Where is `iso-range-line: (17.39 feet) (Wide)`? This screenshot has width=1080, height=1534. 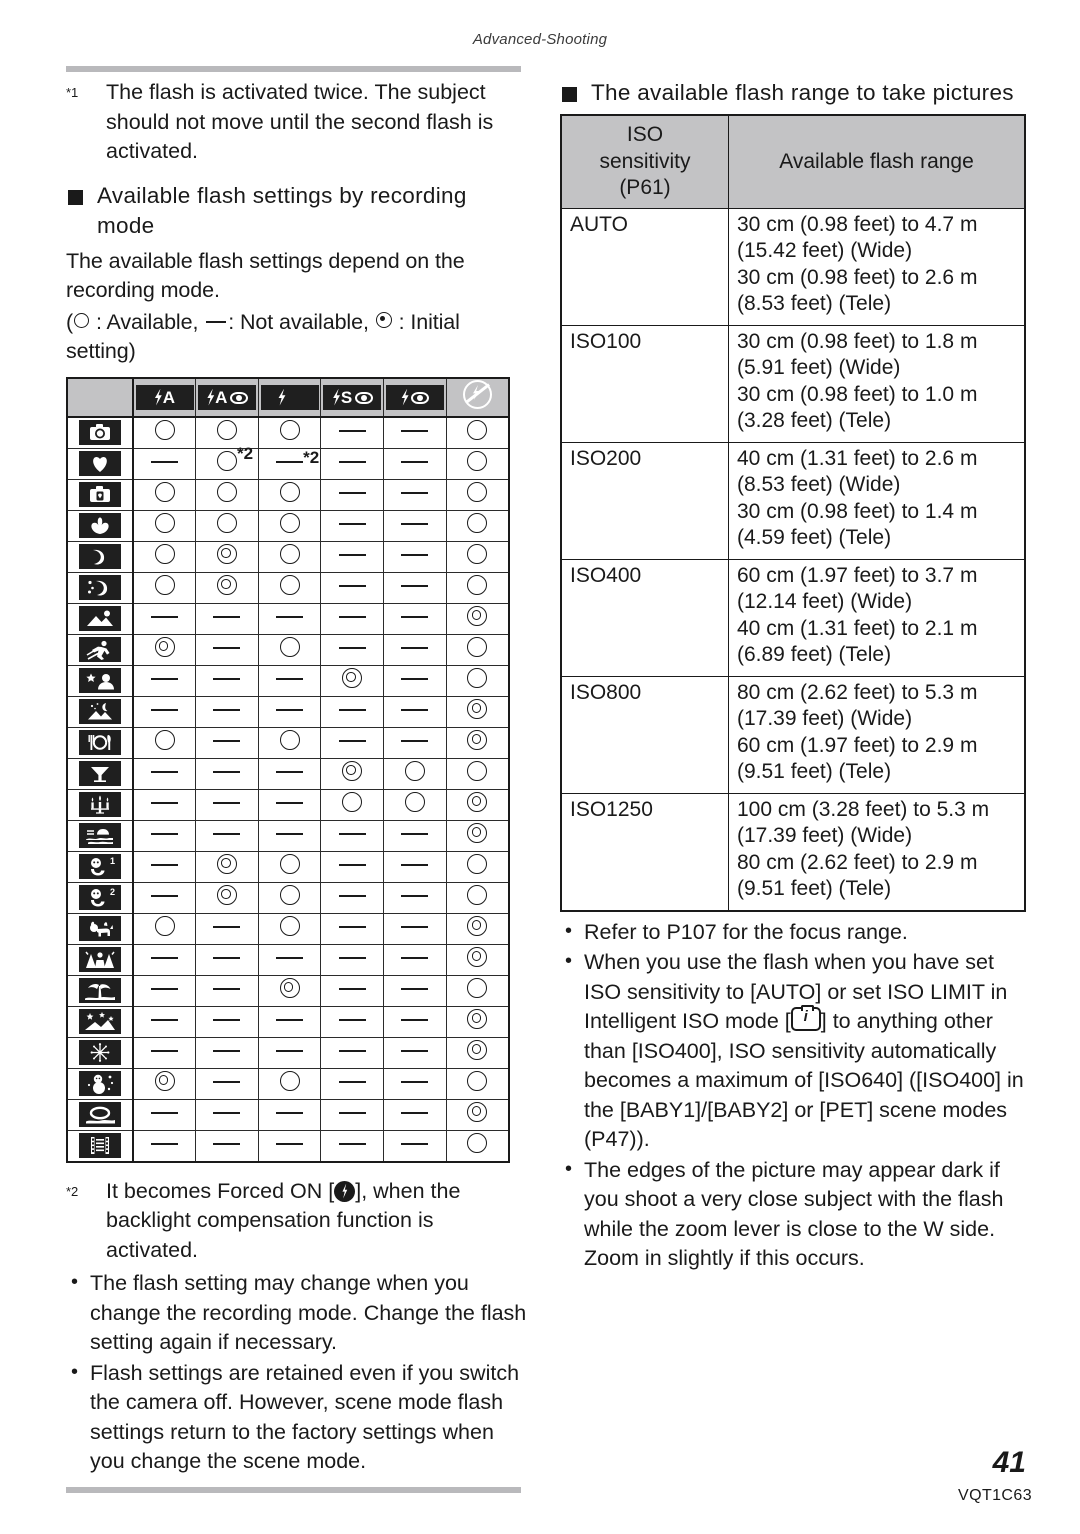 iso-range-line: (17.39 feet) (Wide) is located at coordinates (825, 718).